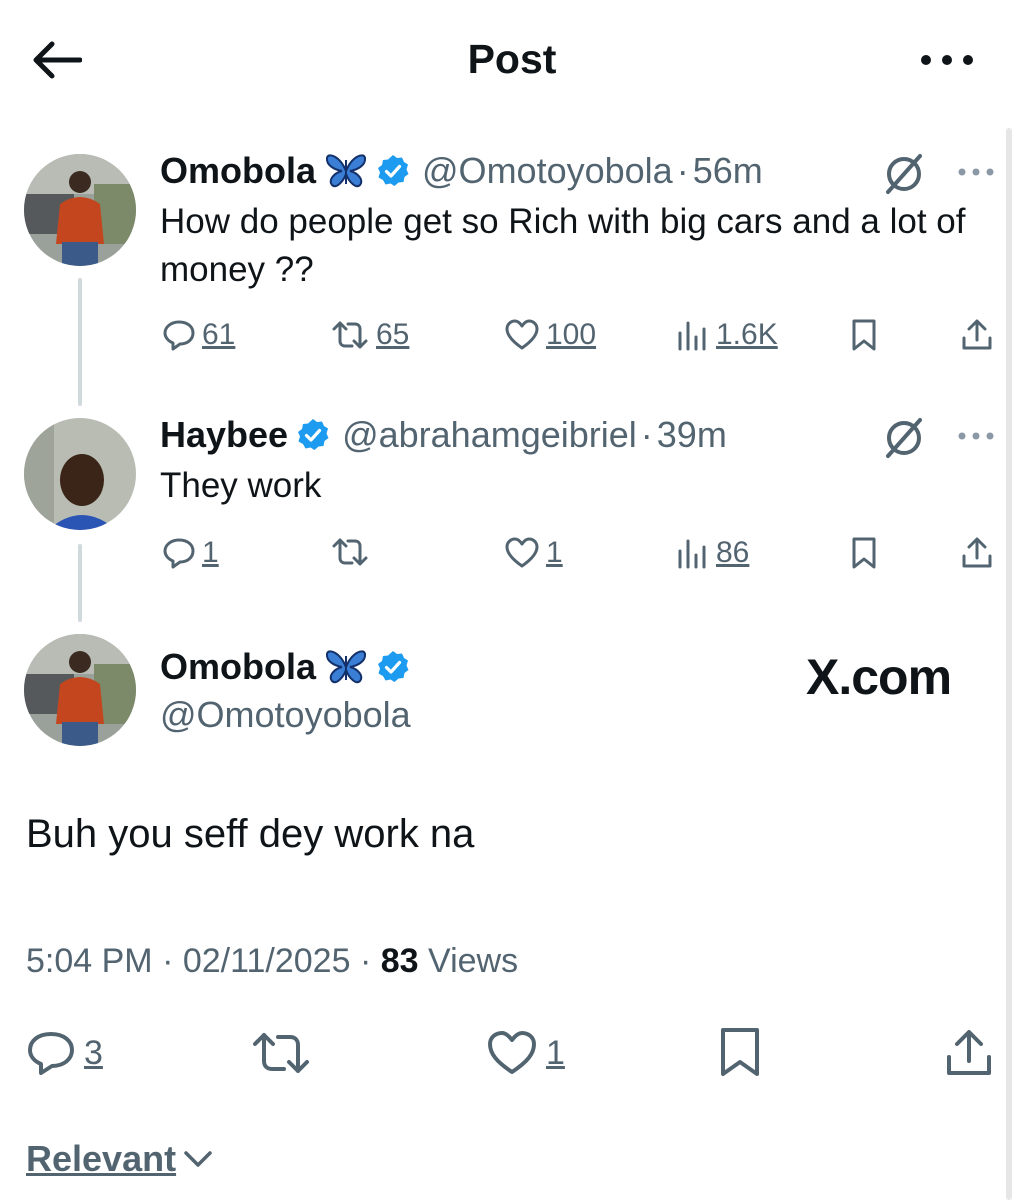 This screenshot has height=1200, width=1024. I want to click on reply-button: 1, so click(190, 553).